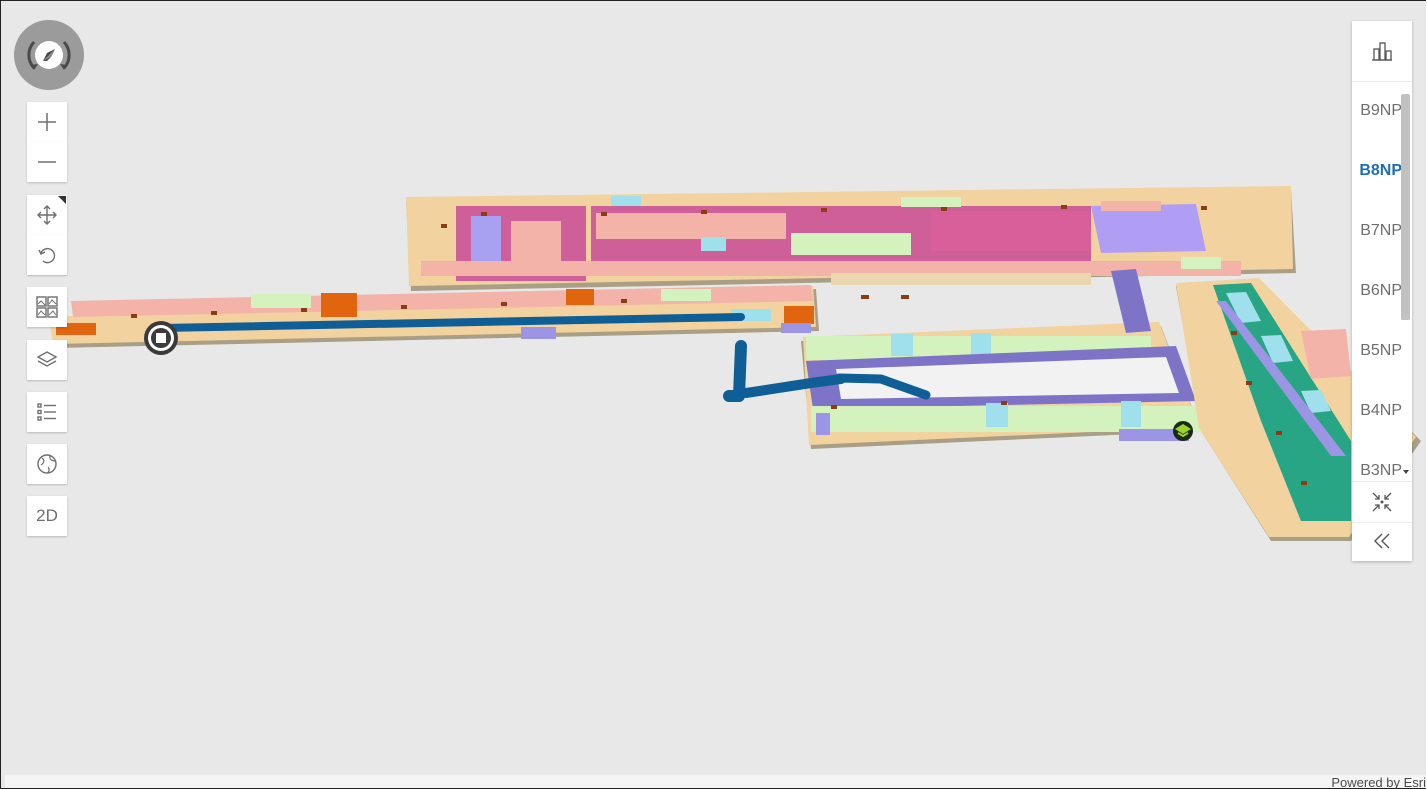 The image size is (1427, 789). Describe the element at coordinates (1377, 411) in the screenshot. I see `floor-item-b4np: B4NP` at that location.